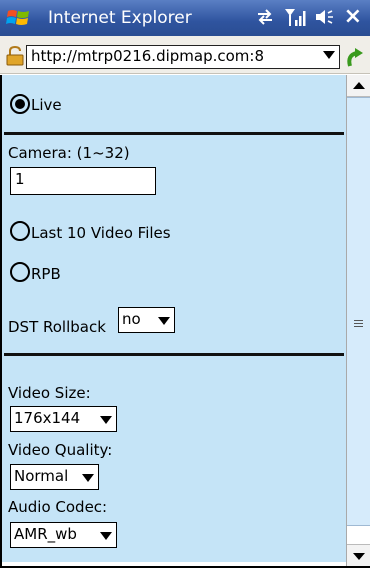 This screenshot has height=568, width=370. Describe the element at coordinates (46, 105) in the screenshot. I see `live-label: Live` at that location.